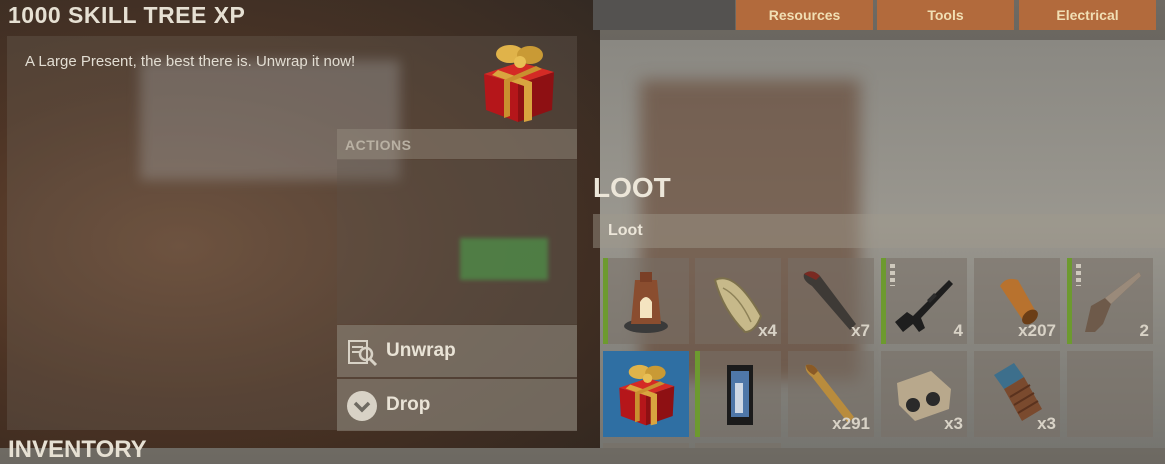 Image resolution: width=1165 pixels, height=464 pixels. I want to click on loot-slot-9: x291, so click(831, 394).